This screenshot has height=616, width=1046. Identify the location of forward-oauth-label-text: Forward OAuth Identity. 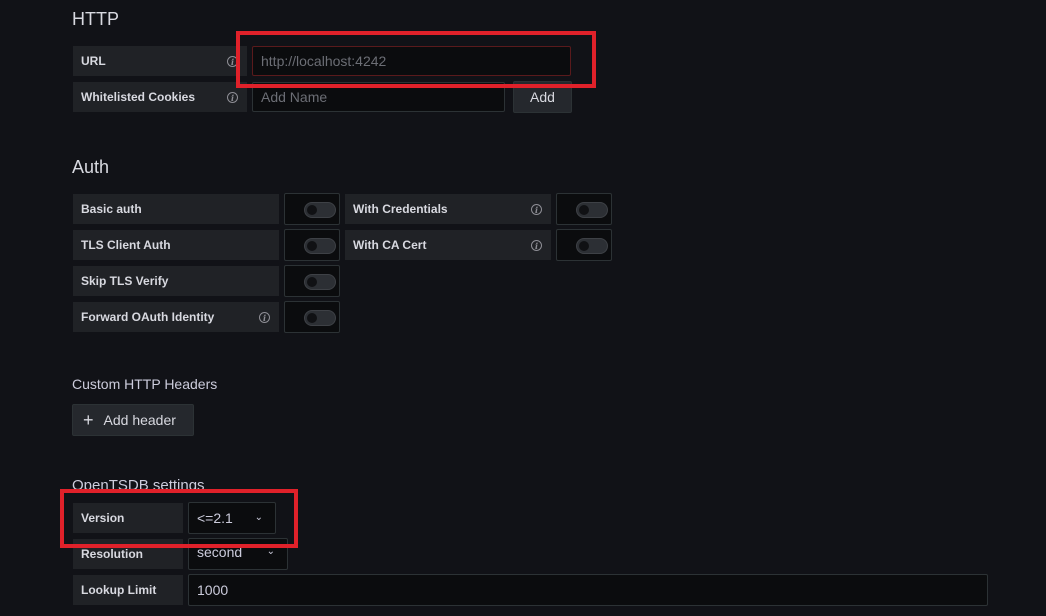
(148, 317).